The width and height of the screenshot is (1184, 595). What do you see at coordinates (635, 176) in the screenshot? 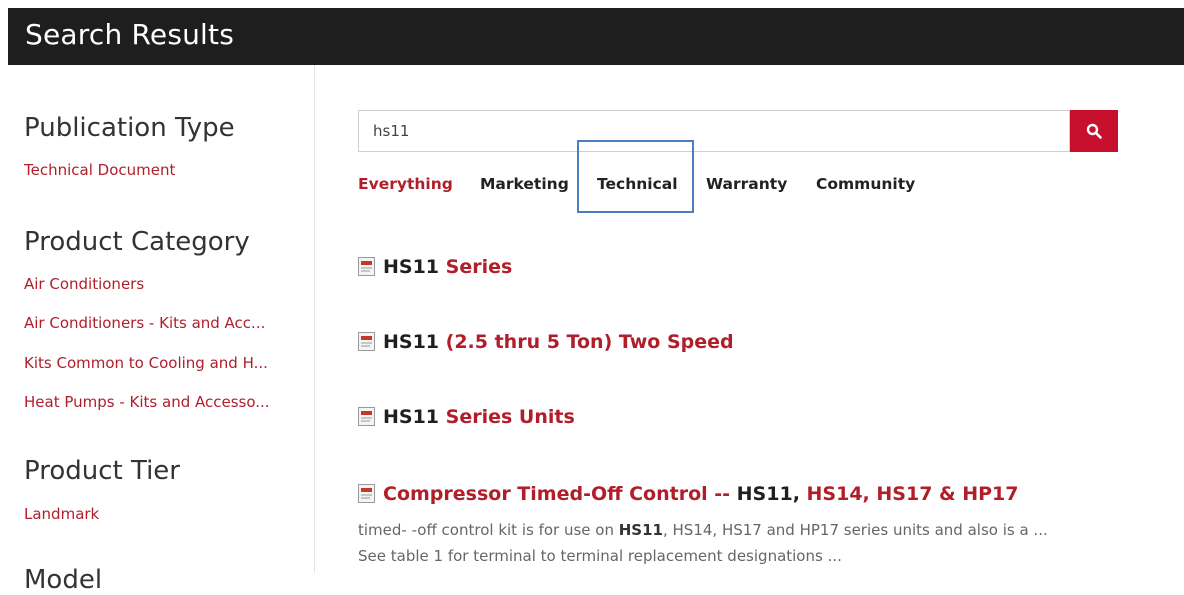
I see `highlight-annotation-box` at bounding box center [635, 176].